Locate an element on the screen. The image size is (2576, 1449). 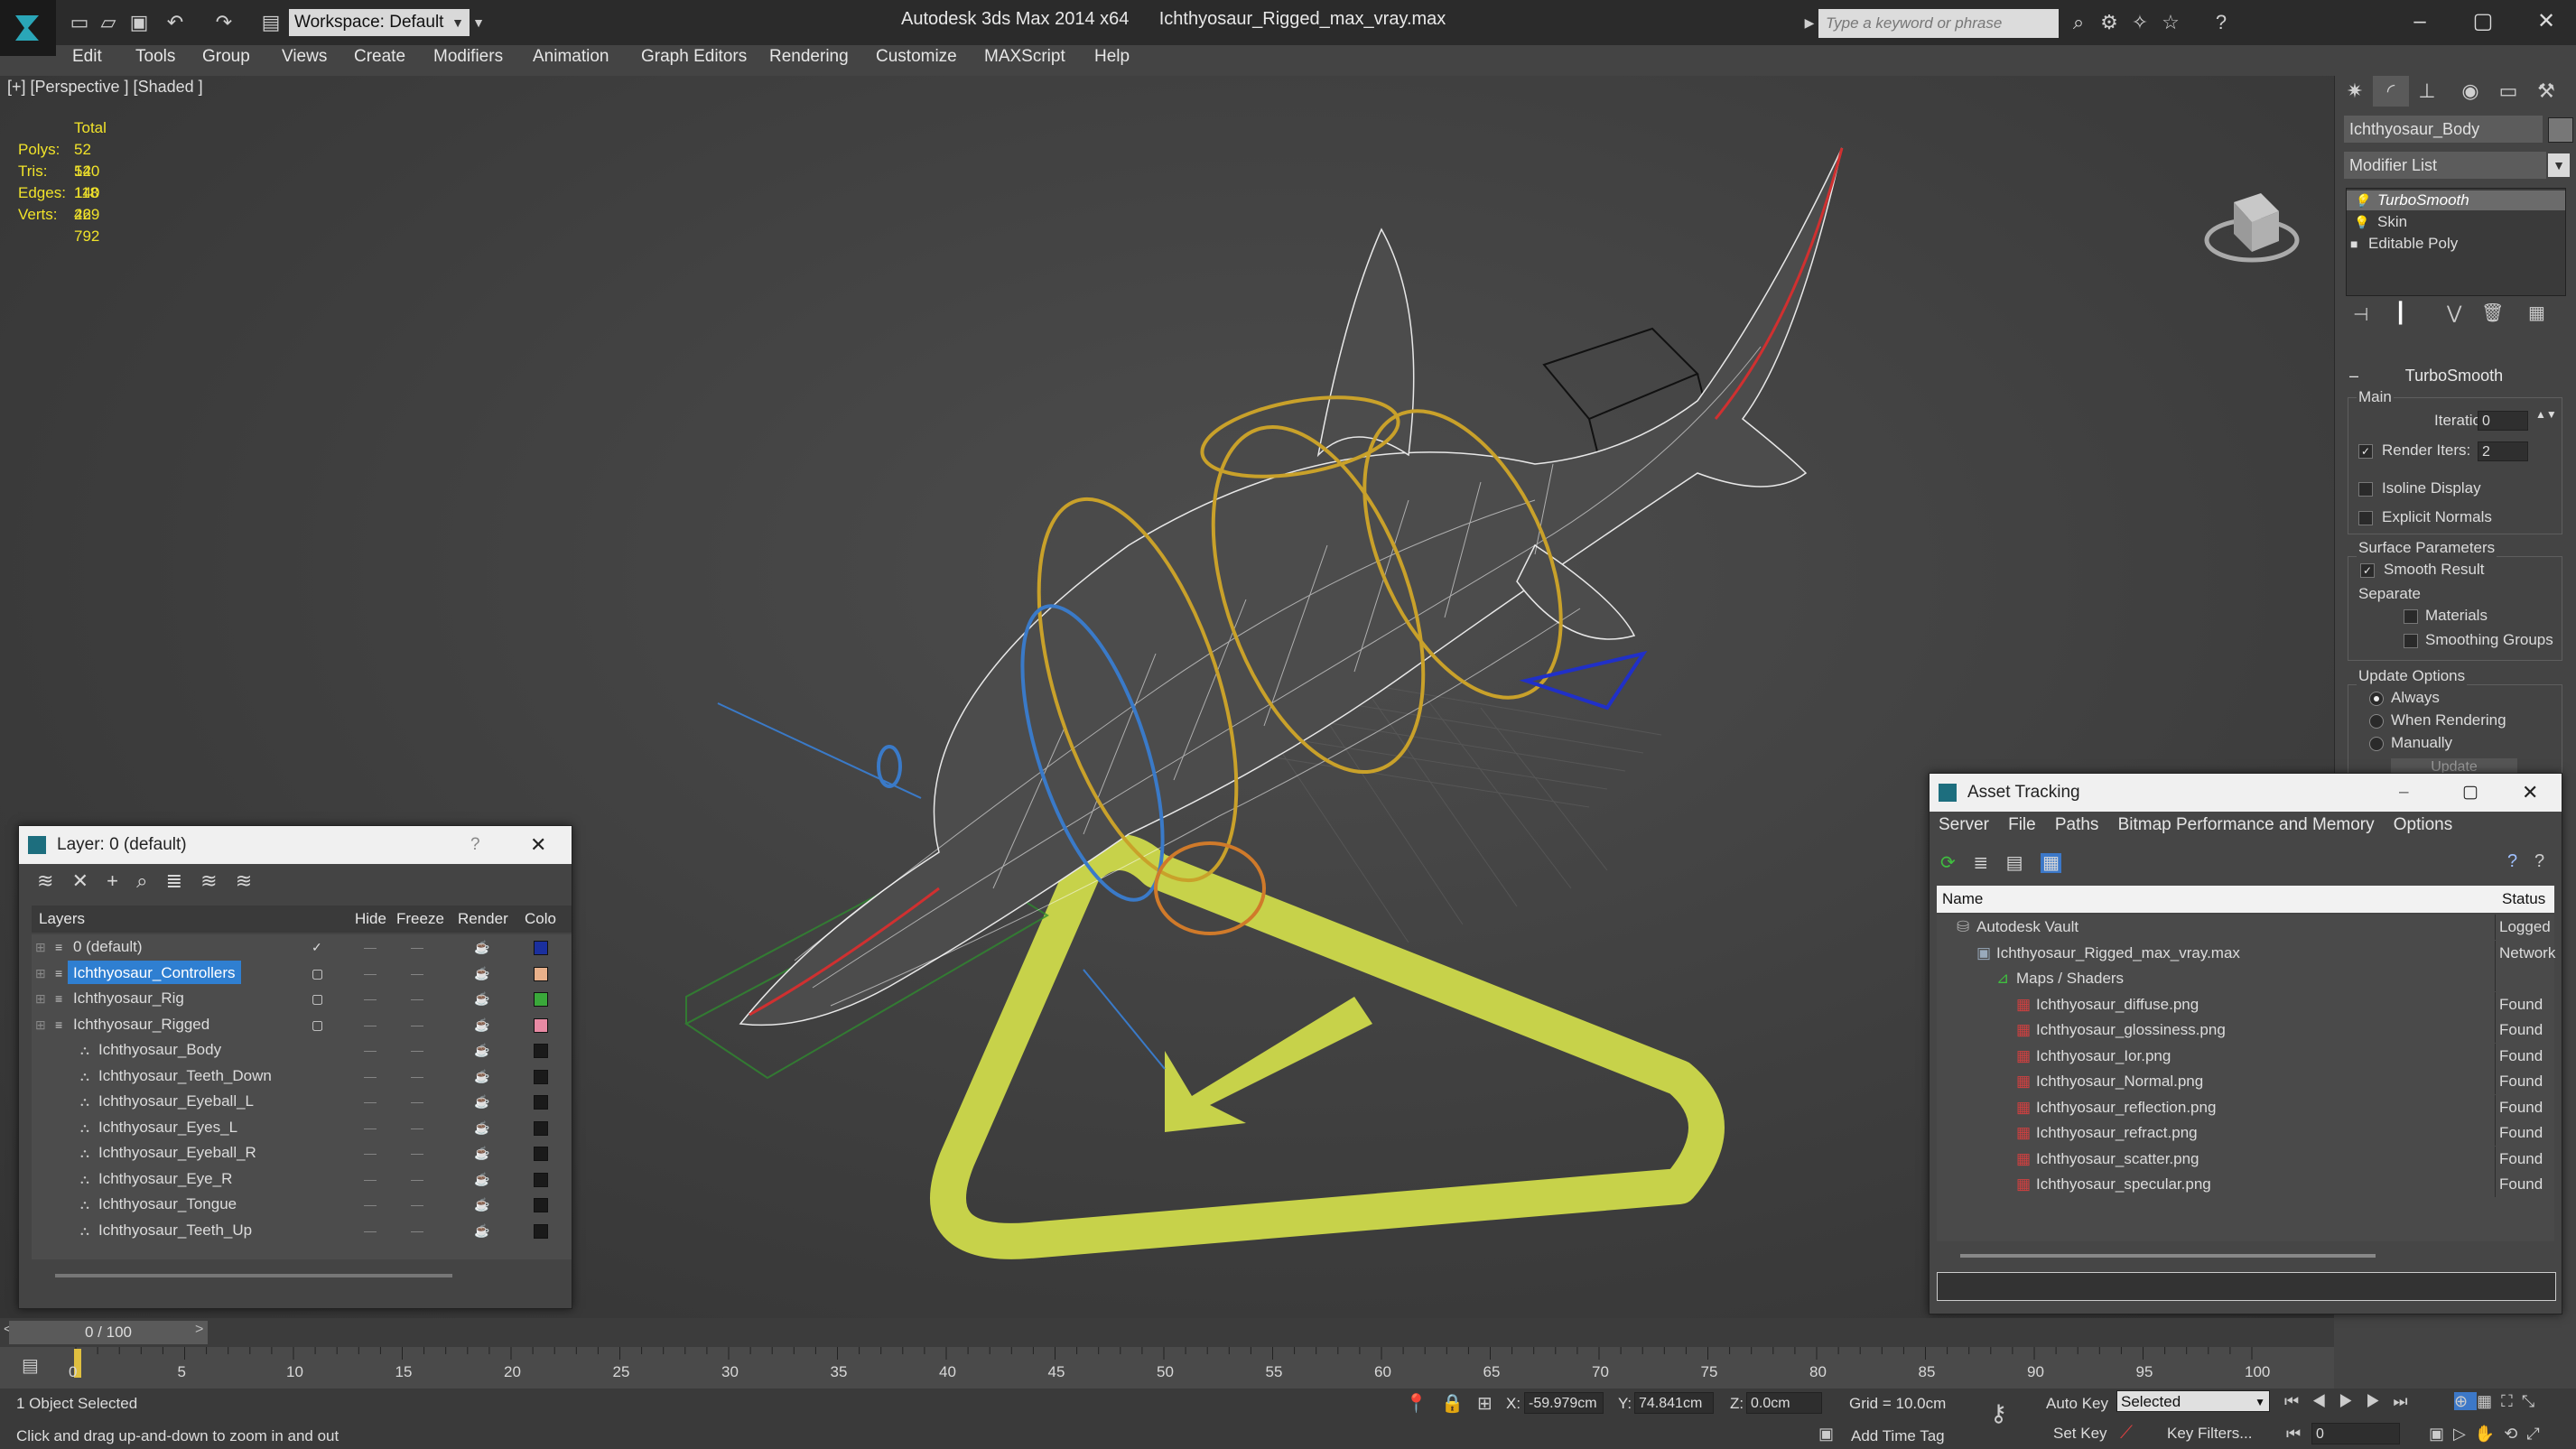
iterations-spinner: 0 is located at coordinates (2503, 421).